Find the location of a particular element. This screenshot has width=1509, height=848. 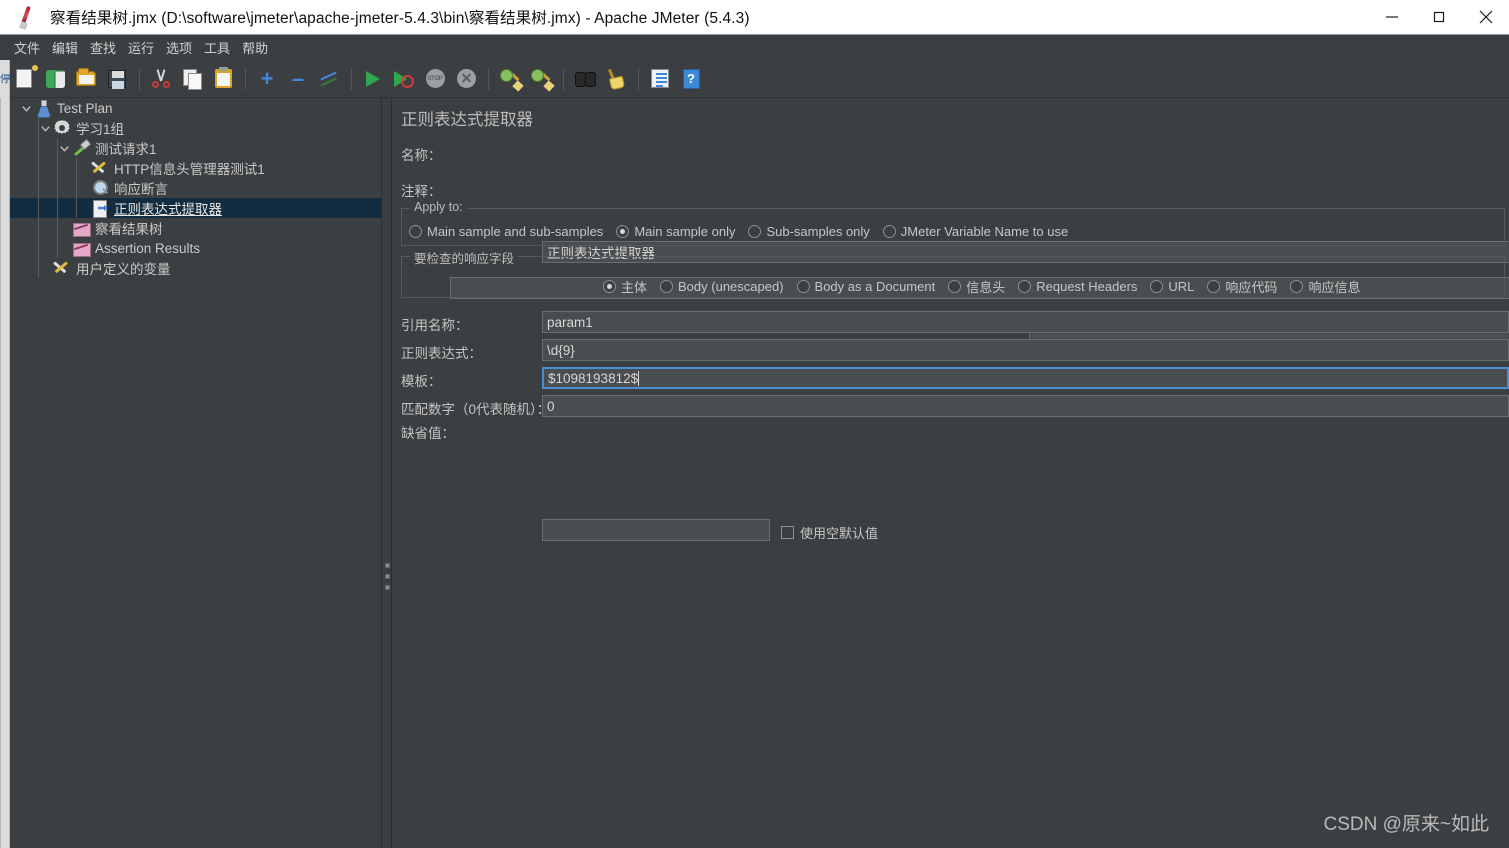

expand-all-icon: + is located at coordinates (267, 78).